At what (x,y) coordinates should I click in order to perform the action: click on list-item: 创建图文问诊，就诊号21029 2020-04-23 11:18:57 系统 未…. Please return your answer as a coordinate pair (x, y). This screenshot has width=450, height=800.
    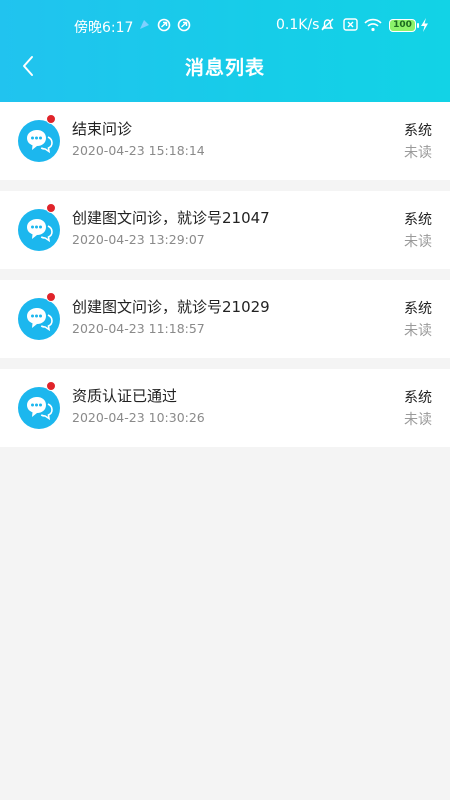
    Looking at the image, I should click on (225, 319).